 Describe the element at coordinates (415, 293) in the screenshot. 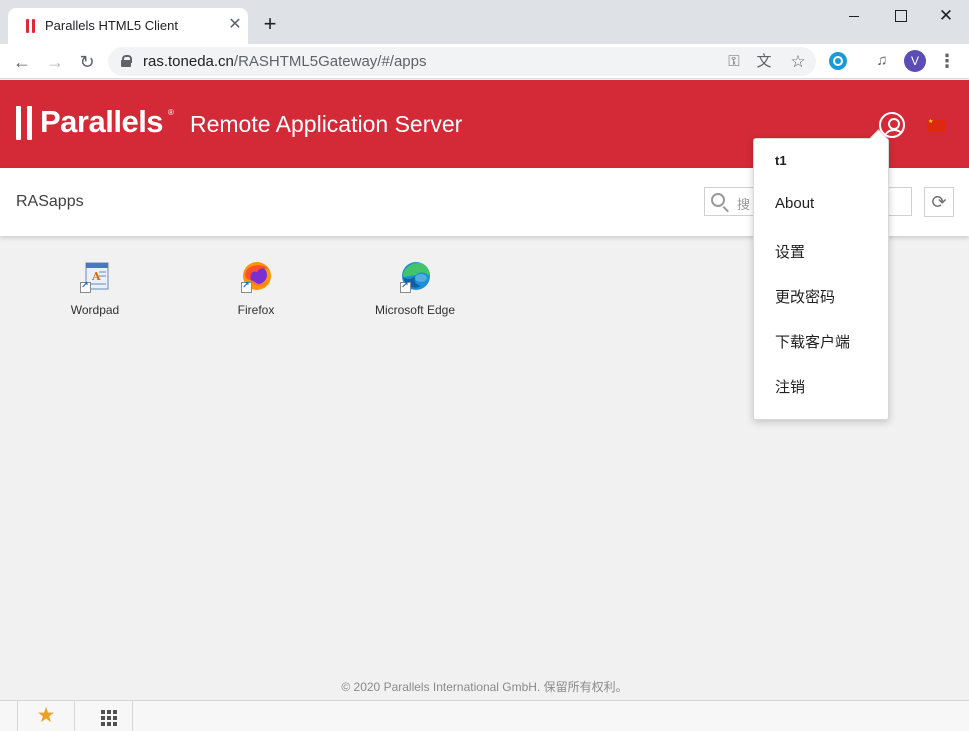

I see `app-tile-edge: Microsoft Edge` at that location.